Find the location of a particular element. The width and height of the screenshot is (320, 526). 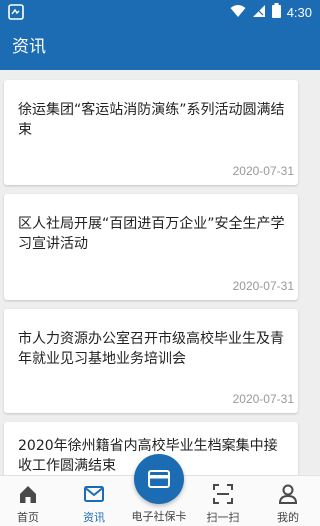

nav-home: 首页 is located at coordinates (30, 501).